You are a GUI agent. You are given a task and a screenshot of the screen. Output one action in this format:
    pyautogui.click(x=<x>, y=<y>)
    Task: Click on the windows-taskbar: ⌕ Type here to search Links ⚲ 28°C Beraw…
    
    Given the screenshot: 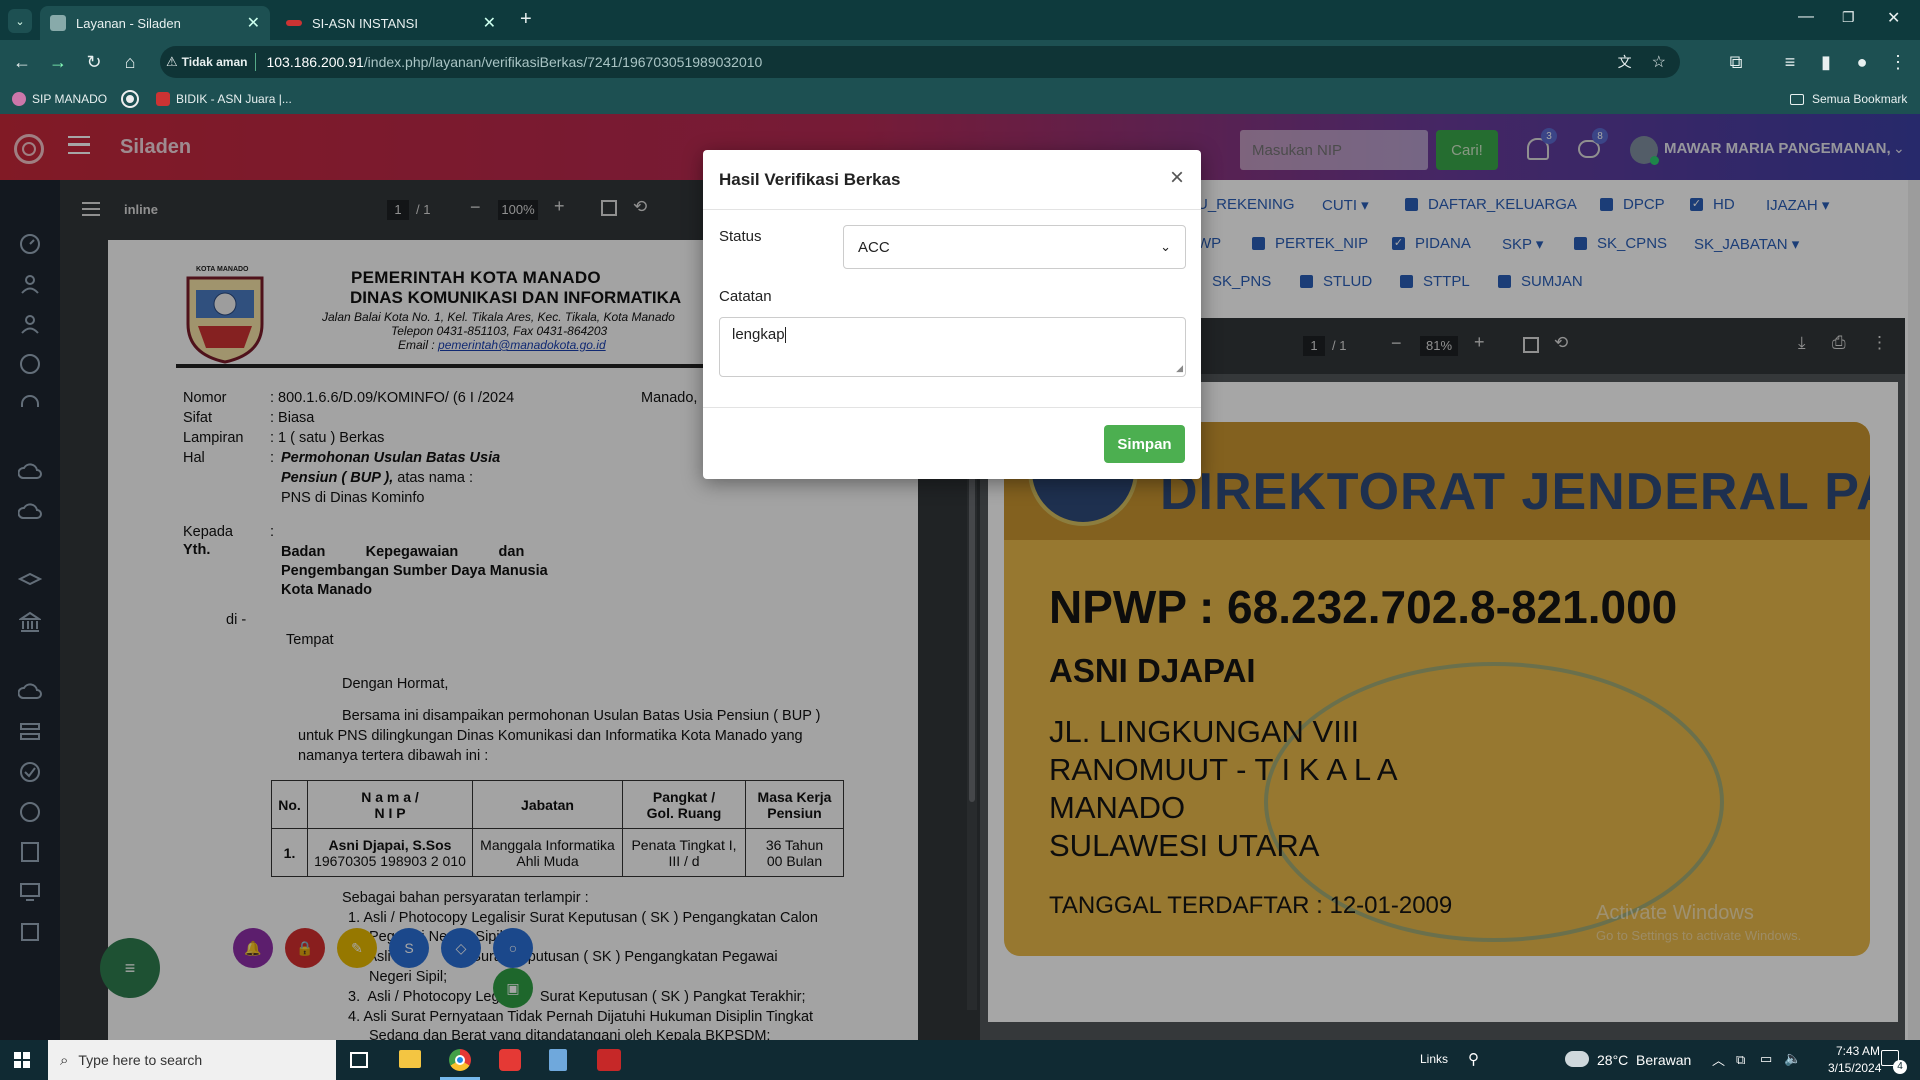 What is the action you would take?
    pyautogui.click(x=960, y=1060)
    